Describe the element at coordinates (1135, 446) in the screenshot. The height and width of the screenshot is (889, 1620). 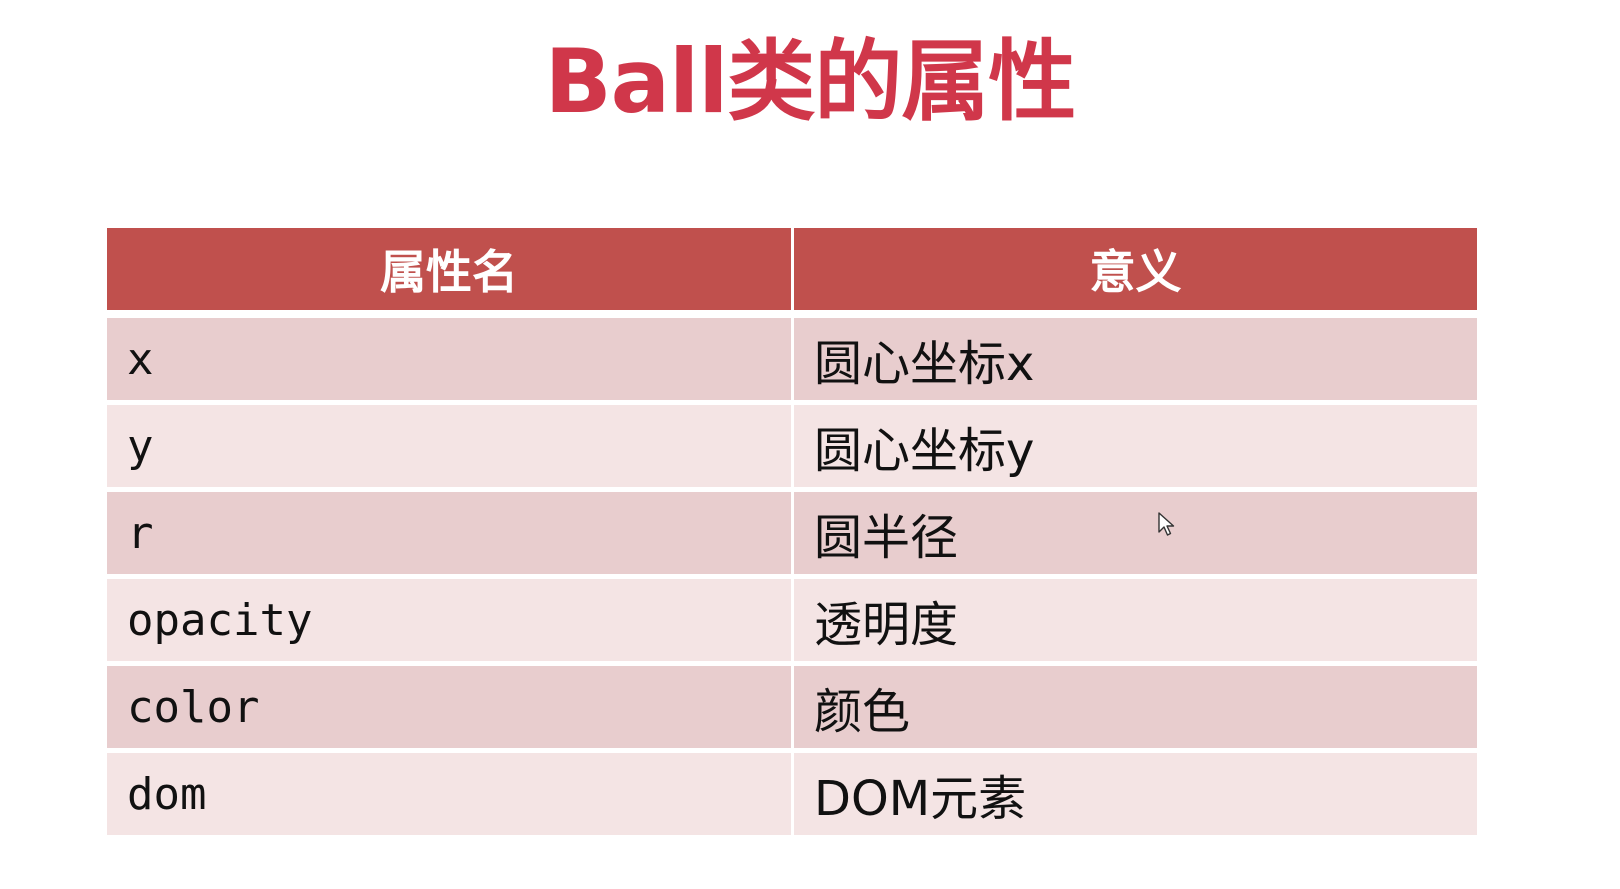
I see `property-meaning-cell: 圆心坐标y` at that location.